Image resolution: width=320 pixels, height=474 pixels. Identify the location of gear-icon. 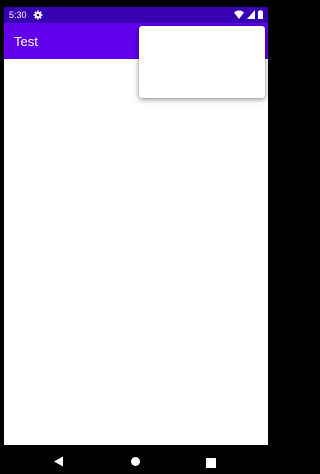
(38, 15).